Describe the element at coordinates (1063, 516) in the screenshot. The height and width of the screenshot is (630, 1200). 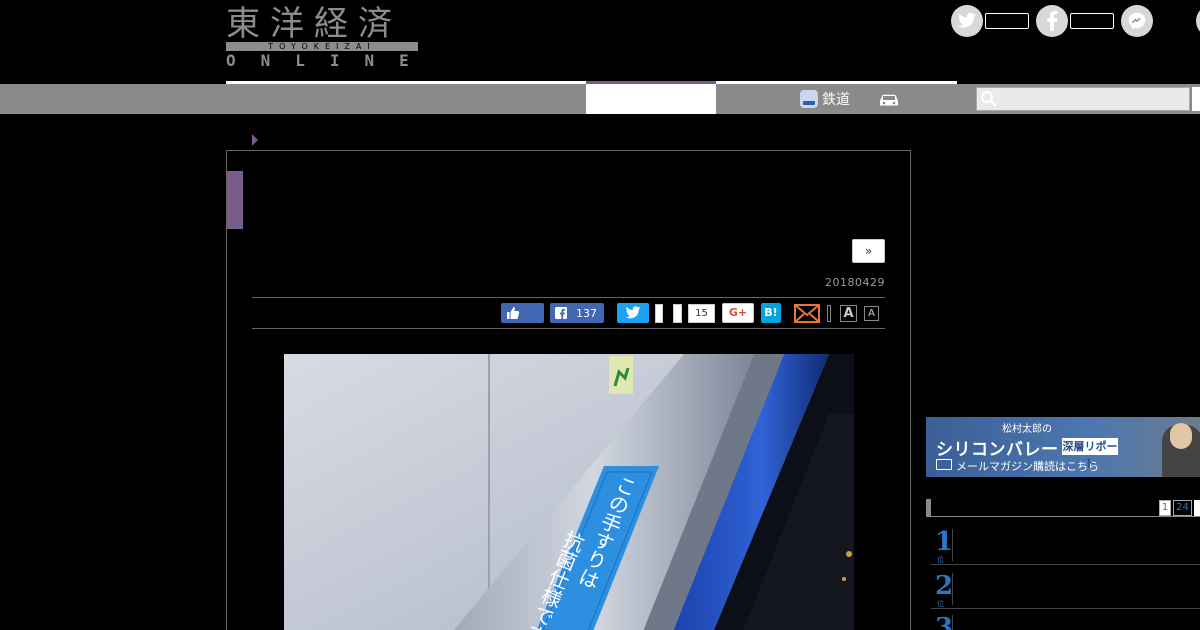
I see `ranking-header-line` at that location.